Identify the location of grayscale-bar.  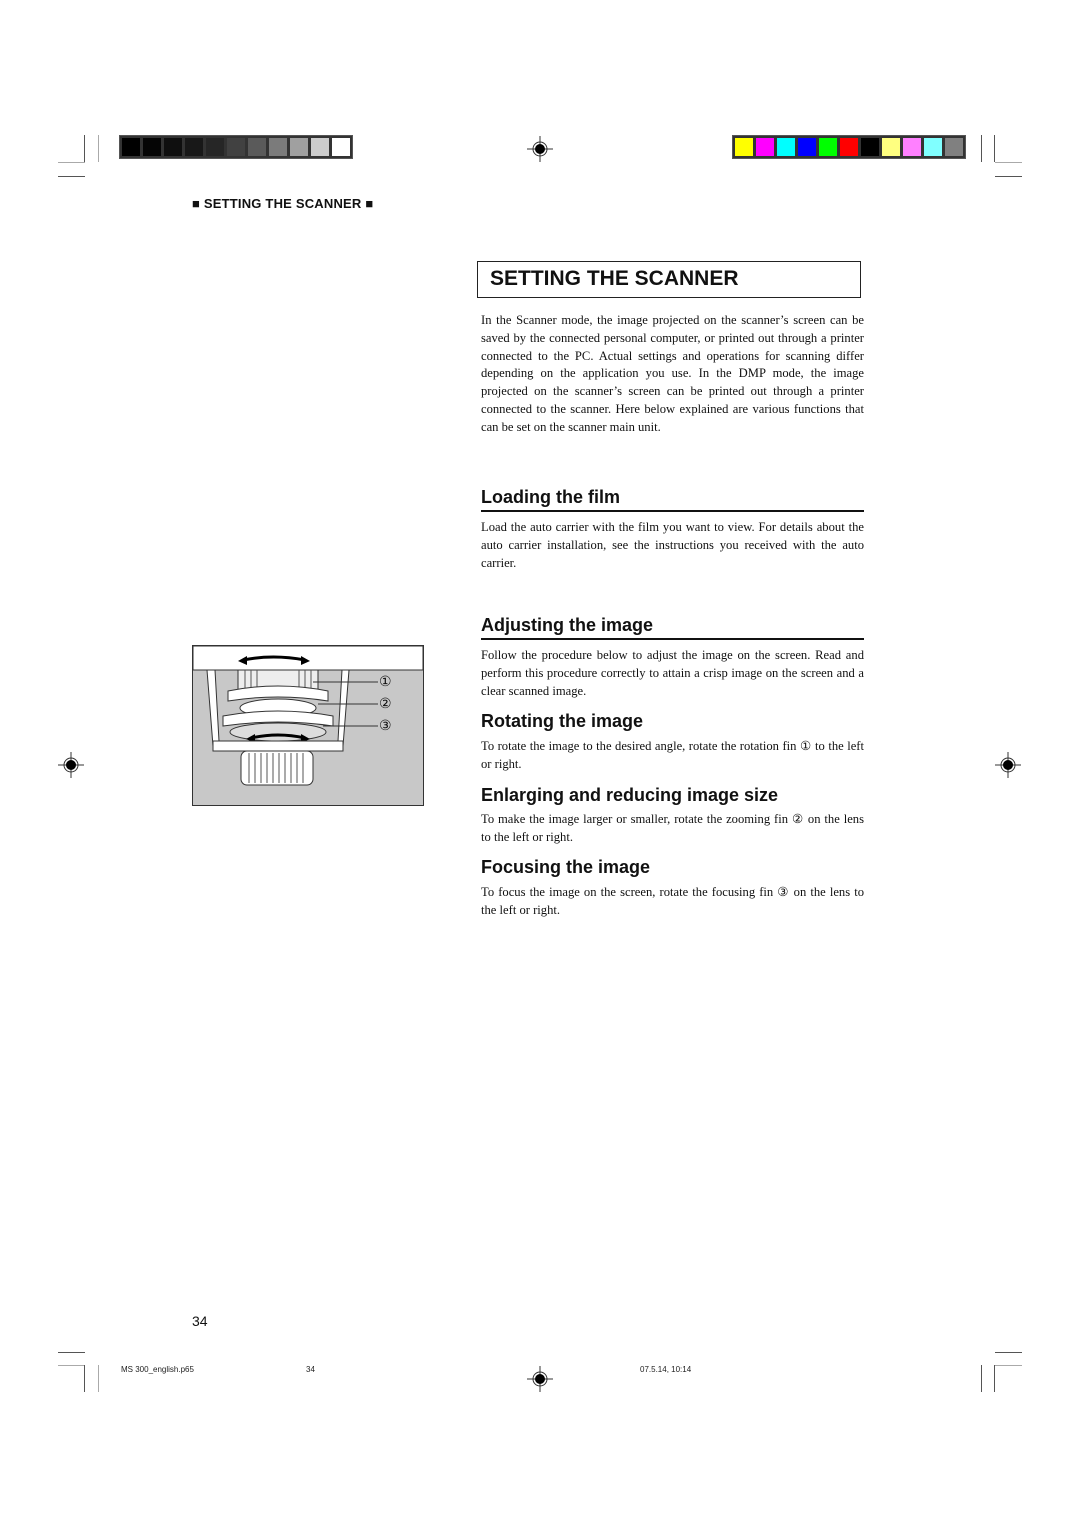
(236, 147).